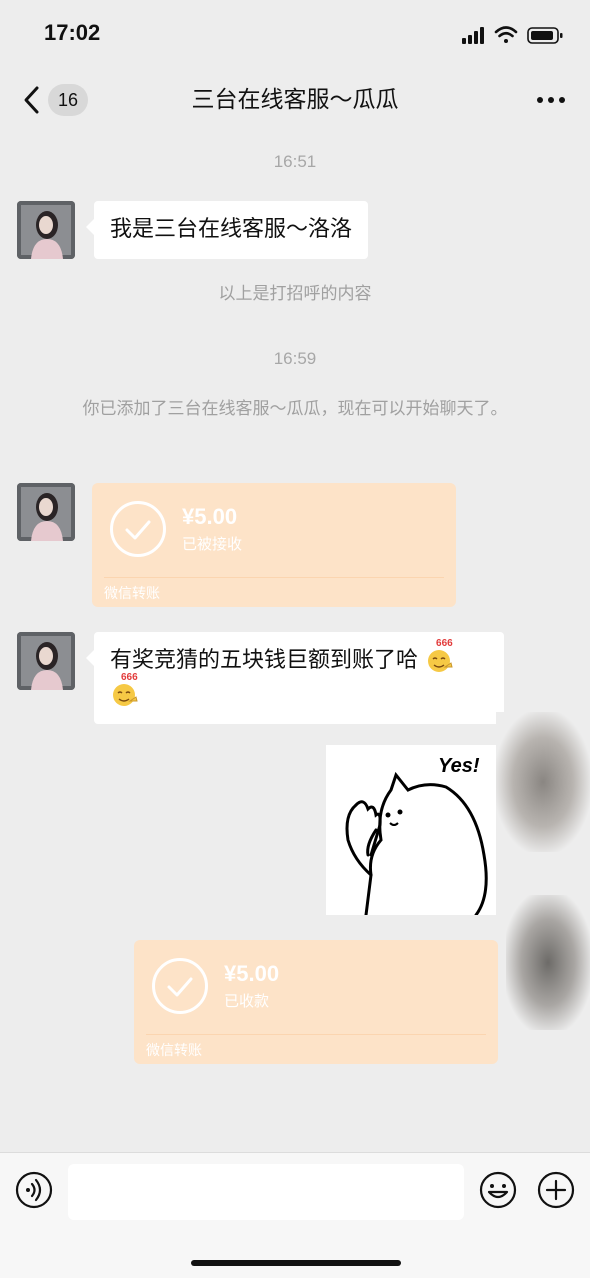 Image resolution: width=590 pixels, height=1278 pixels. I want to click on message-text: 我是三台在线客服～洛洛, so click(231, 229).